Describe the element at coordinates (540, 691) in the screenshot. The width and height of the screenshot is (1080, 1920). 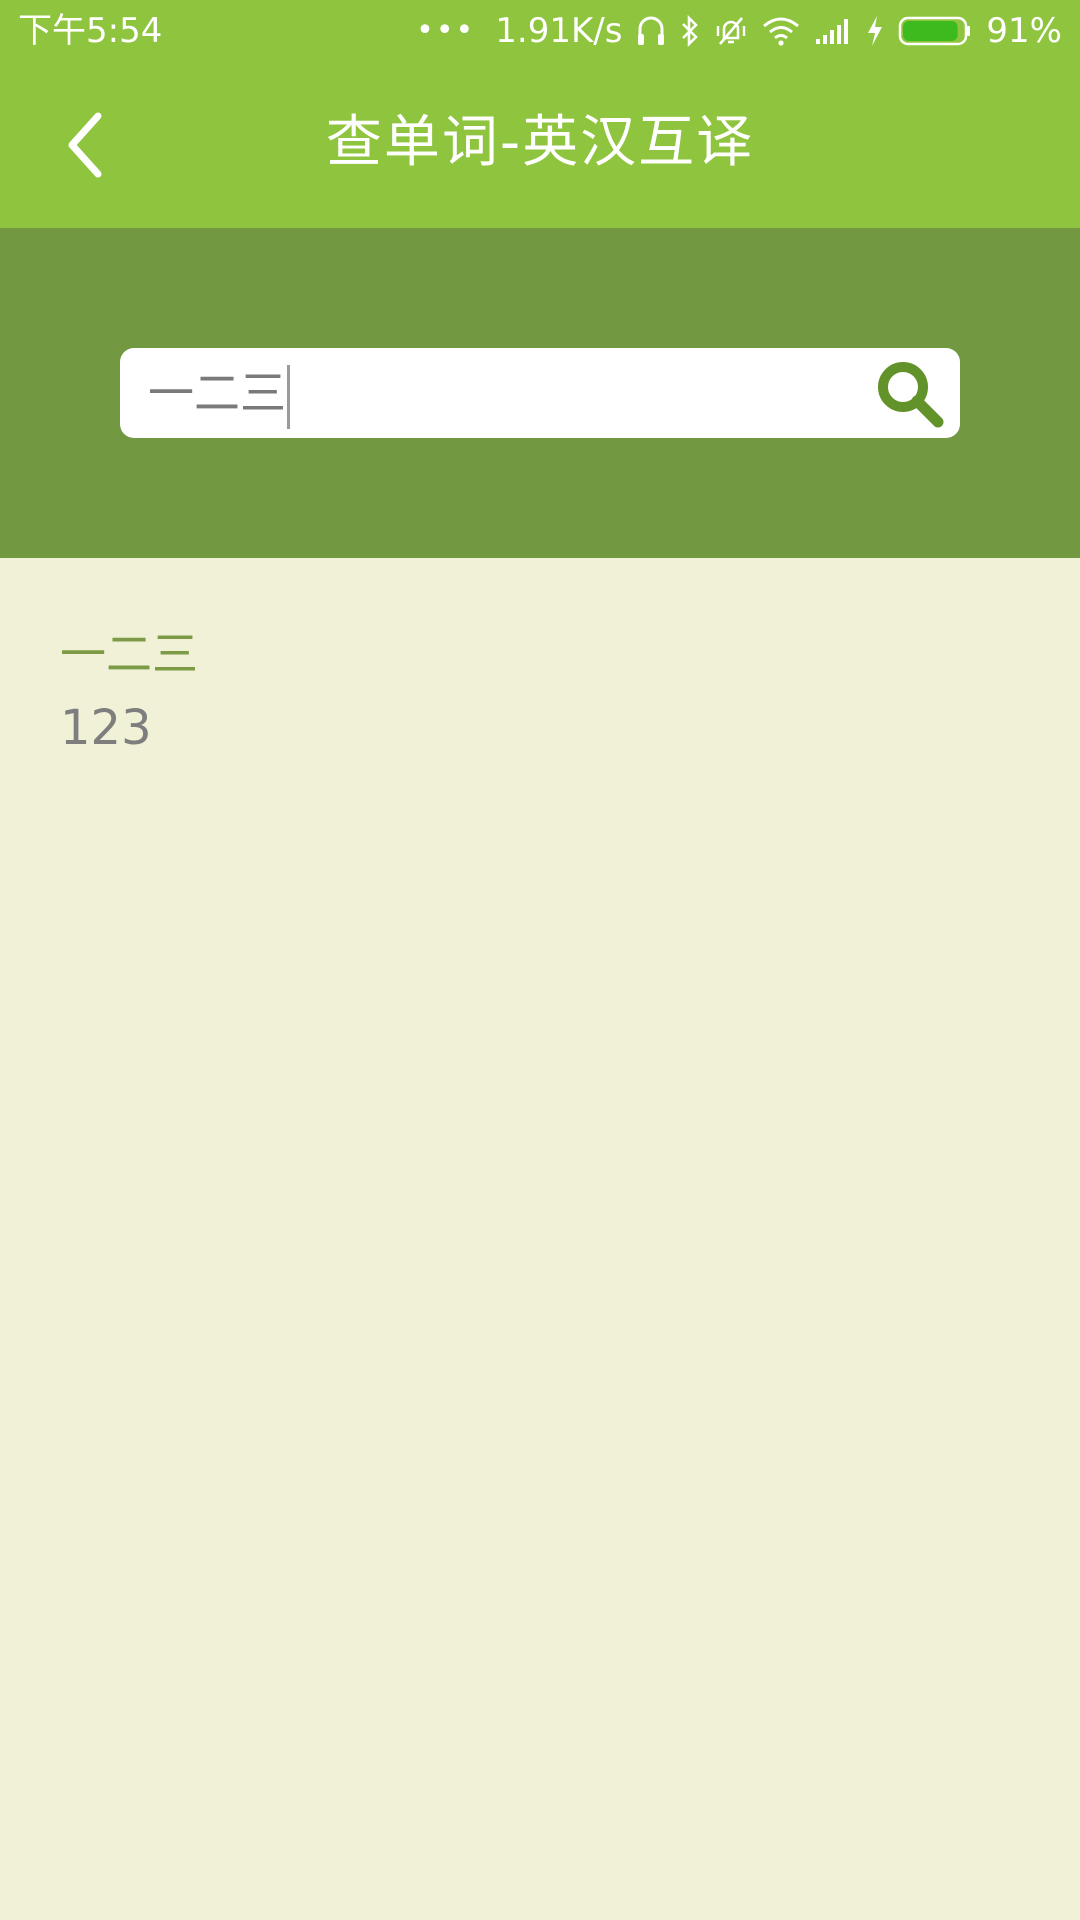
I see `result-item: 一二三 123` at that location.